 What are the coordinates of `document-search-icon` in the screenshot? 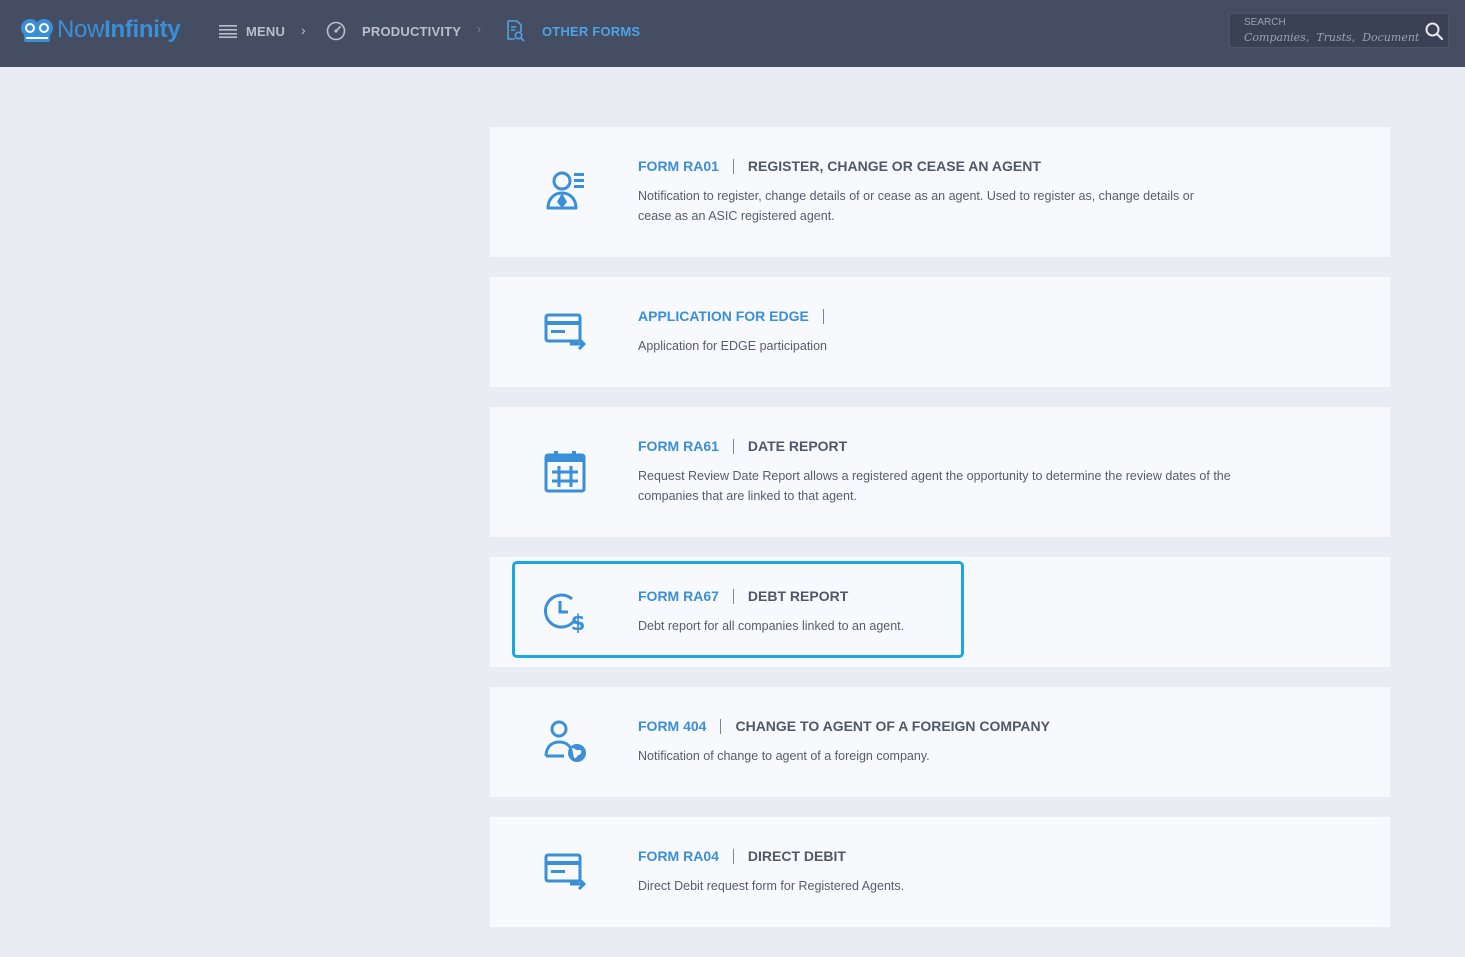 It's located at (516, 31).